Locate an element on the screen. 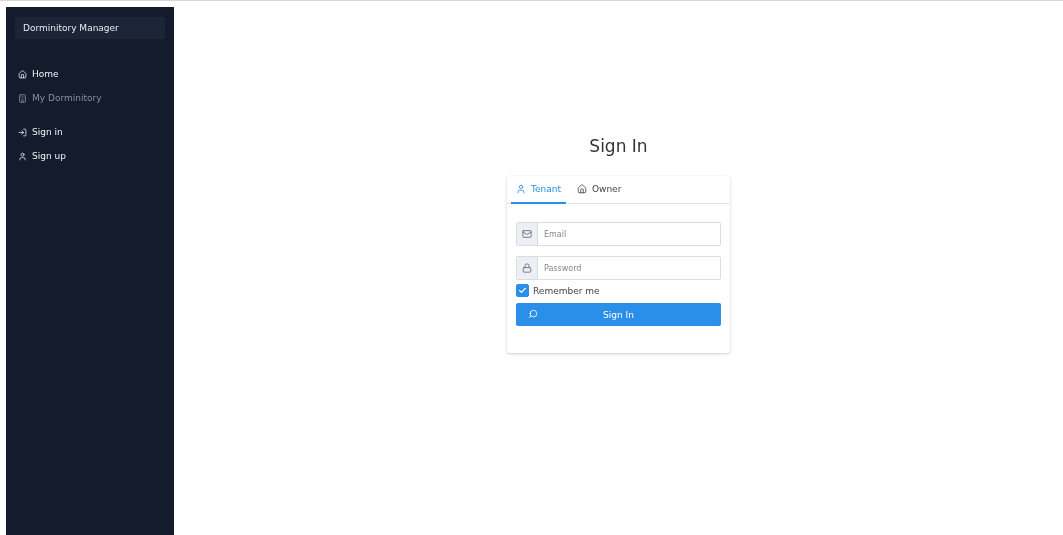  sidebar-item: Sign in is located at coordinates (90, 132).